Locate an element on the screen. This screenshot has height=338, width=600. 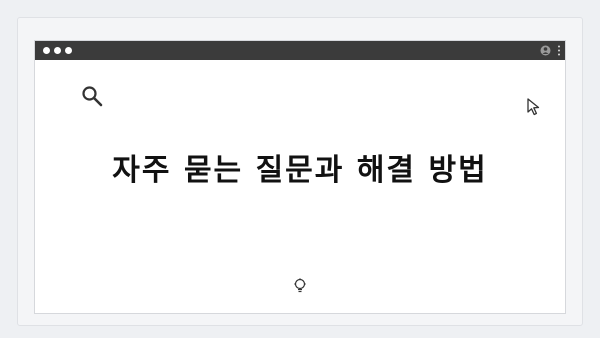
lightbulb-icon is located at coordinates (300, 285).